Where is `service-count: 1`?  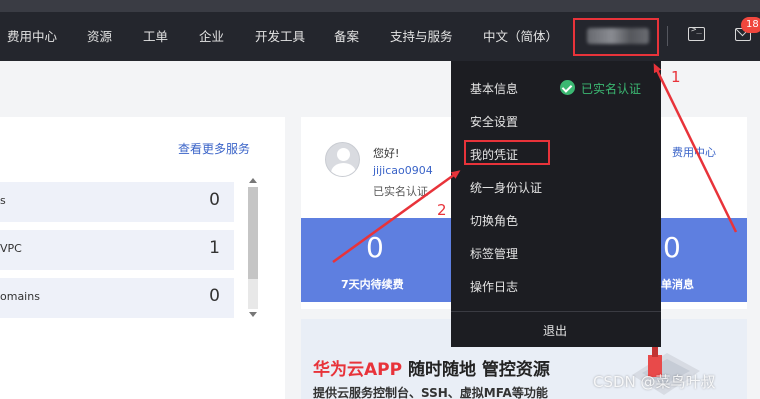 service-count: 1 is located at coordinates (214, 248).